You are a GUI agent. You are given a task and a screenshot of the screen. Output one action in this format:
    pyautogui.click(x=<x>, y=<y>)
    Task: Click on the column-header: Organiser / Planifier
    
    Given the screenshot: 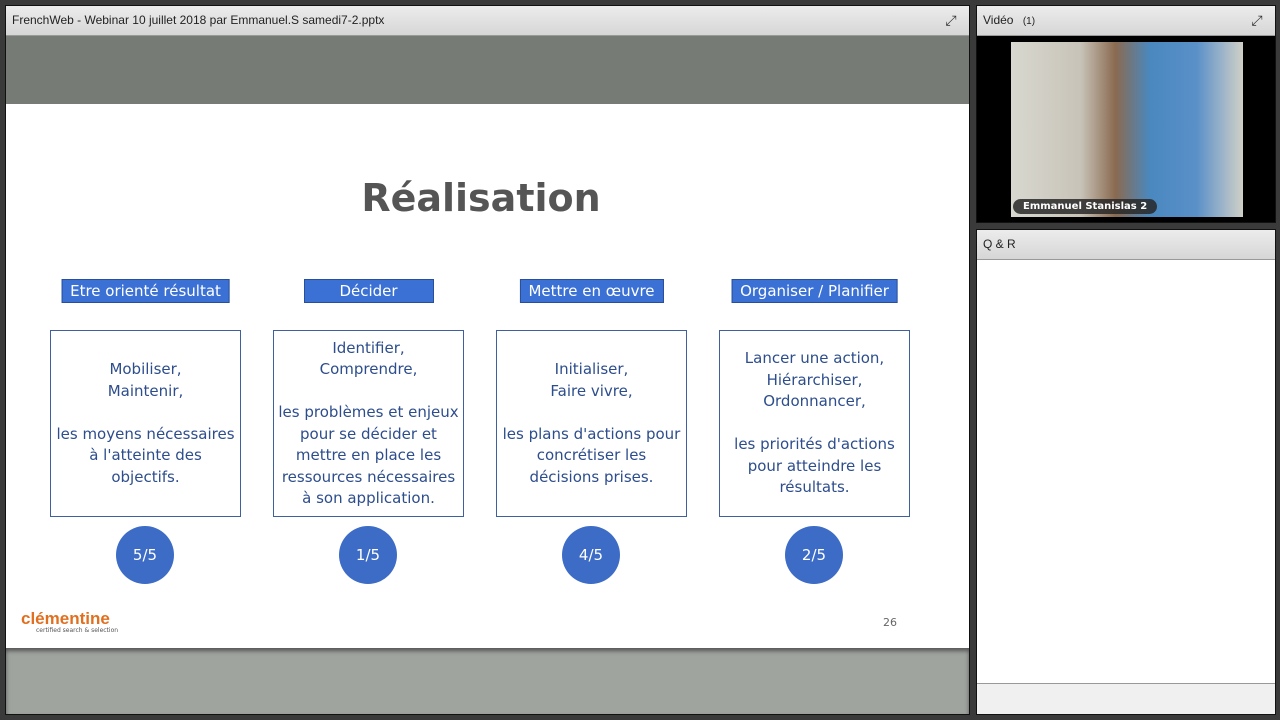 What is the action you would take?
    pyautogui.click(x=814, y=291)
    